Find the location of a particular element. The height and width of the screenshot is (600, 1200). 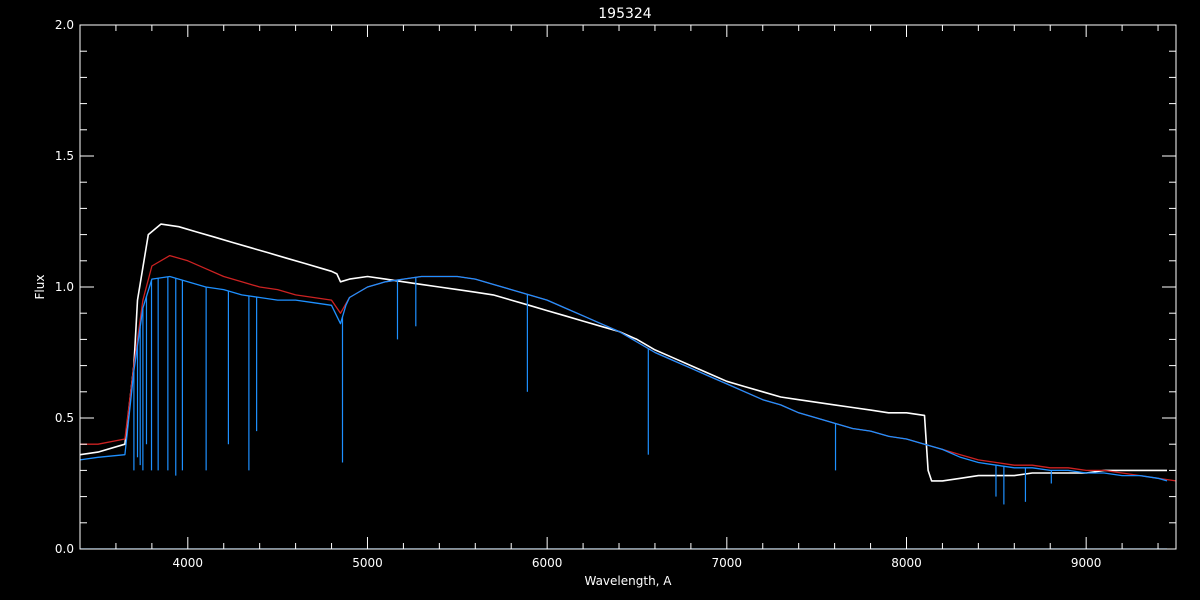

x-tick-label: 4000 is located at coordinates (188, 563).